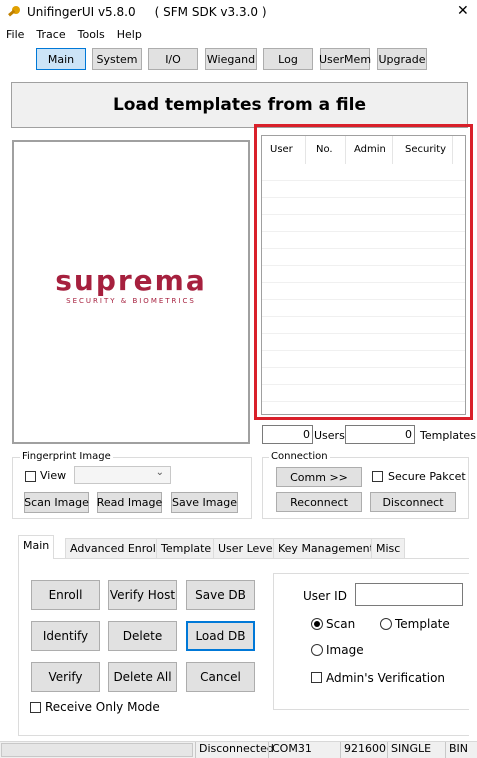 The image size is (477, 758). What do you see at coordinates (66, 456) in the screenshot?
I see `fingerprint-image-label: Fingerprint Image` at bounding box center [66, 456].